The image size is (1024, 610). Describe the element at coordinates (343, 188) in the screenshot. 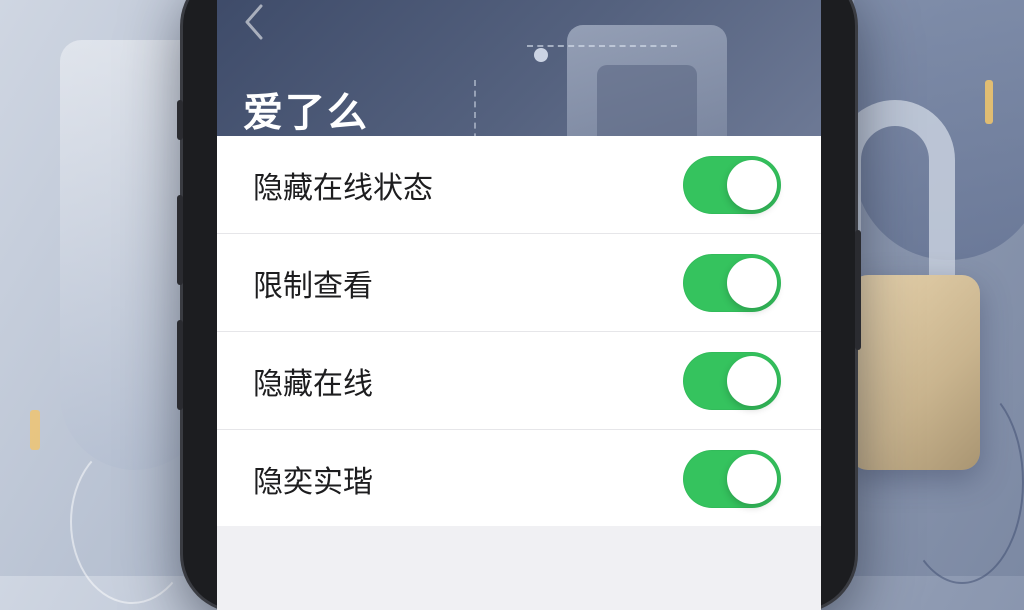

I see `settings-row-label: 隐藏在线状态` at that location.